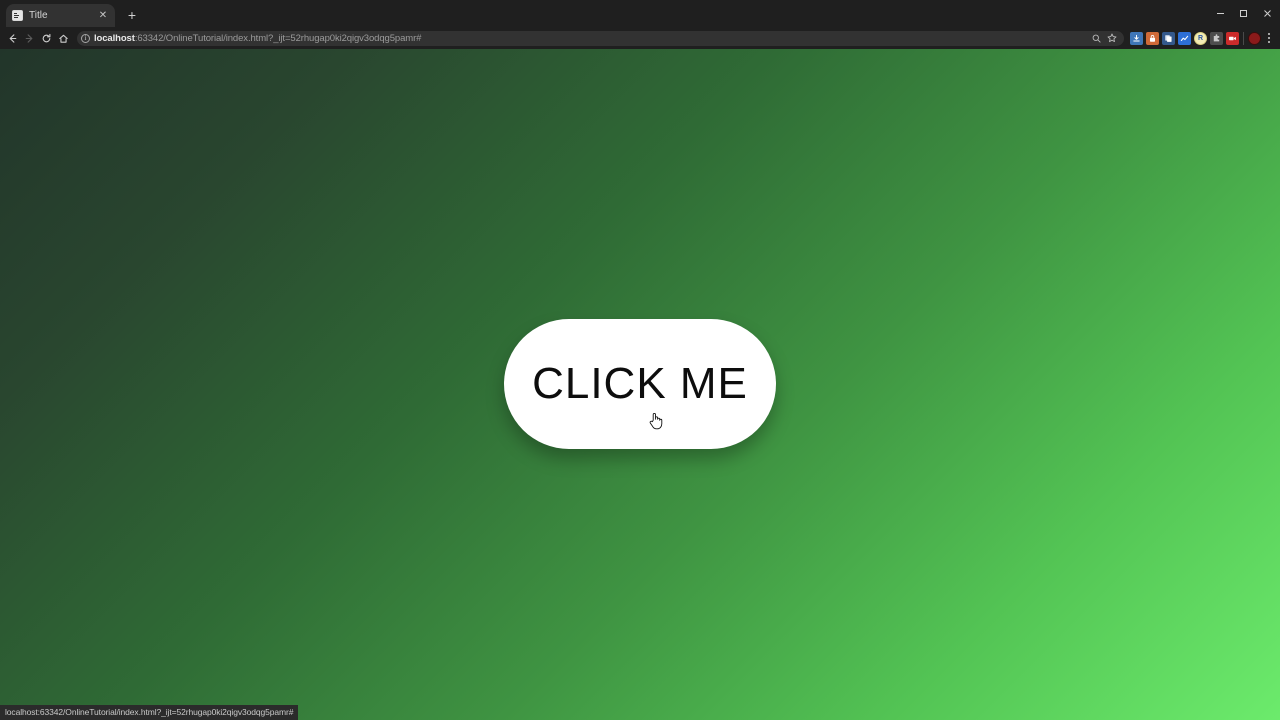 This screenshot has height=720, width=1280. I want to click on extension-password-icon, so click(1152, 38).